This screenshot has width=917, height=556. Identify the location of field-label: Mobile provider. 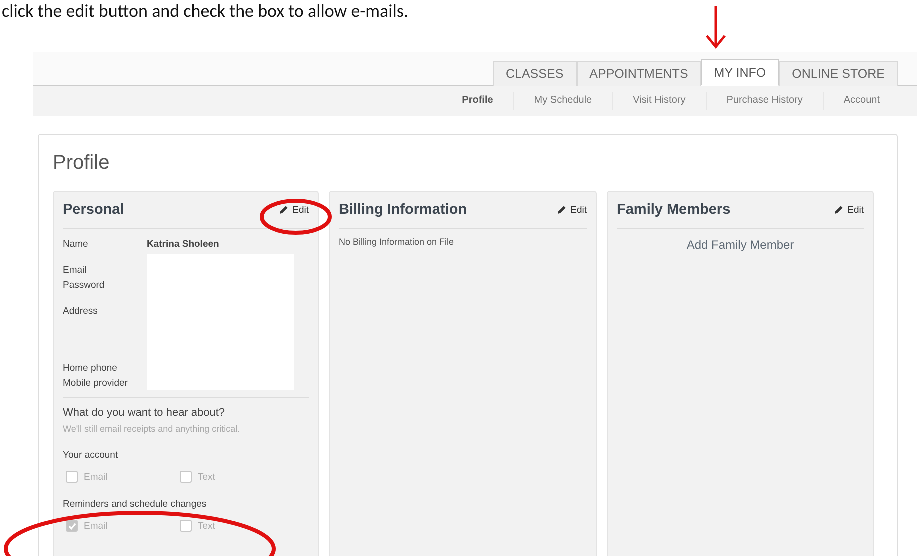
(96, 384).